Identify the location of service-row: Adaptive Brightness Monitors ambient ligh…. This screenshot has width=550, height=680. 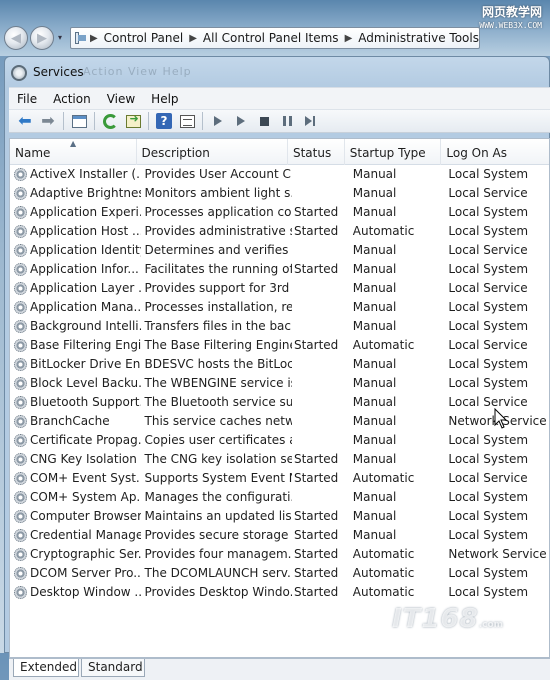
(279, 193).